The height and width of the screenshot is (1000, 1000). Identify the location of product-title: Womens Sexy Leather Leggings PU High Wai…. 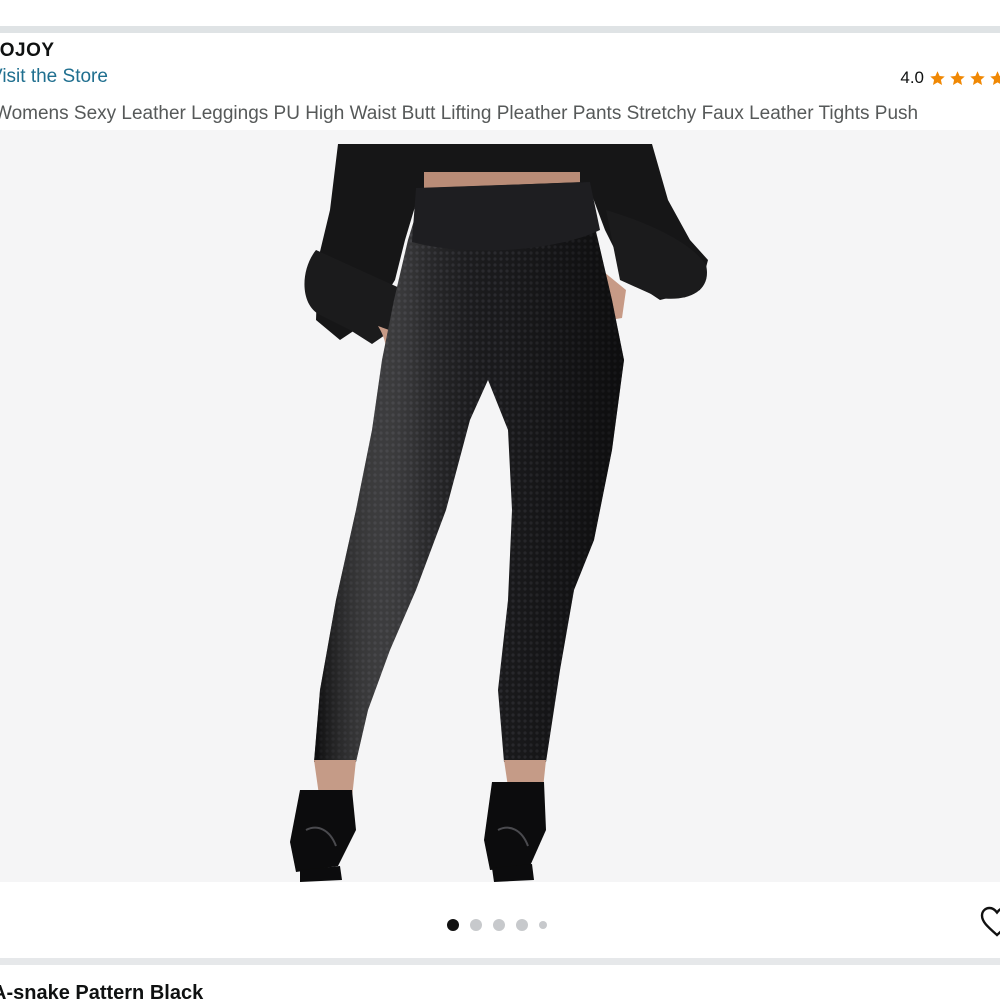
(459, 113).